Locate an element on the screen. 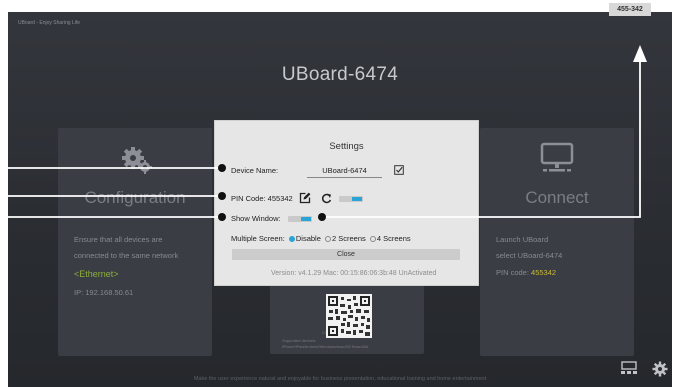 This screenshot has height=387, width=674. check-icon is located at coordinates (399, 170).